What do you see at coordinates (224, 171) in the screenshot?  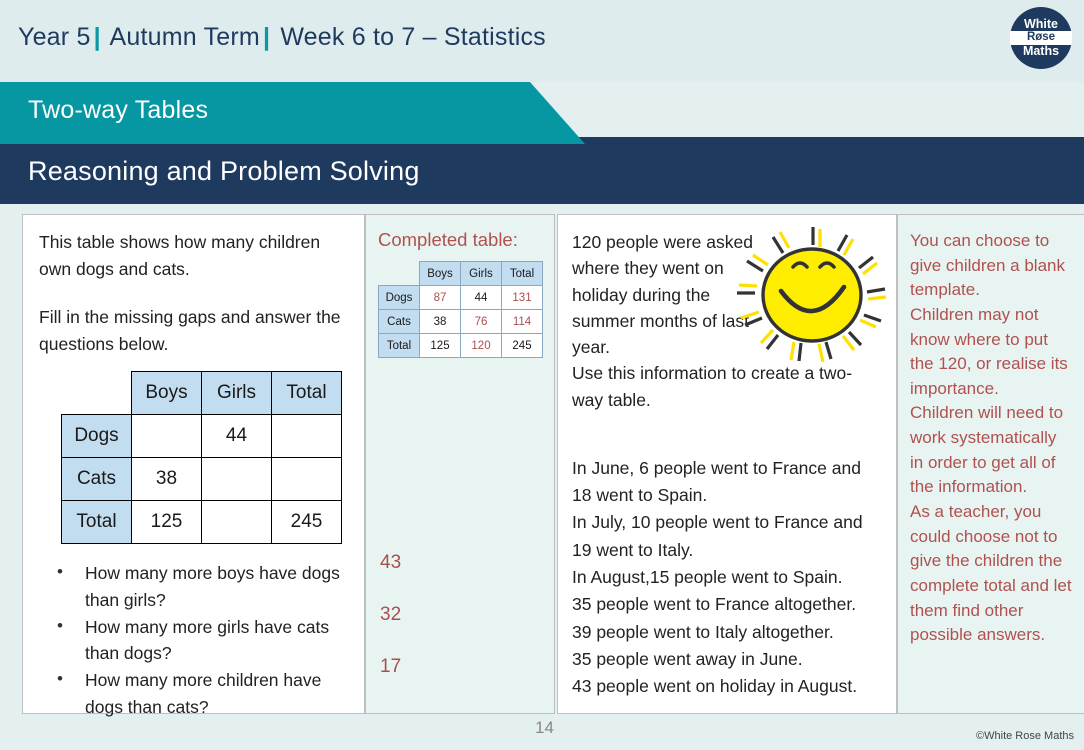 I see `section-banner-label: Reasoning and Problem Solving` at bounding box center [224, 171].